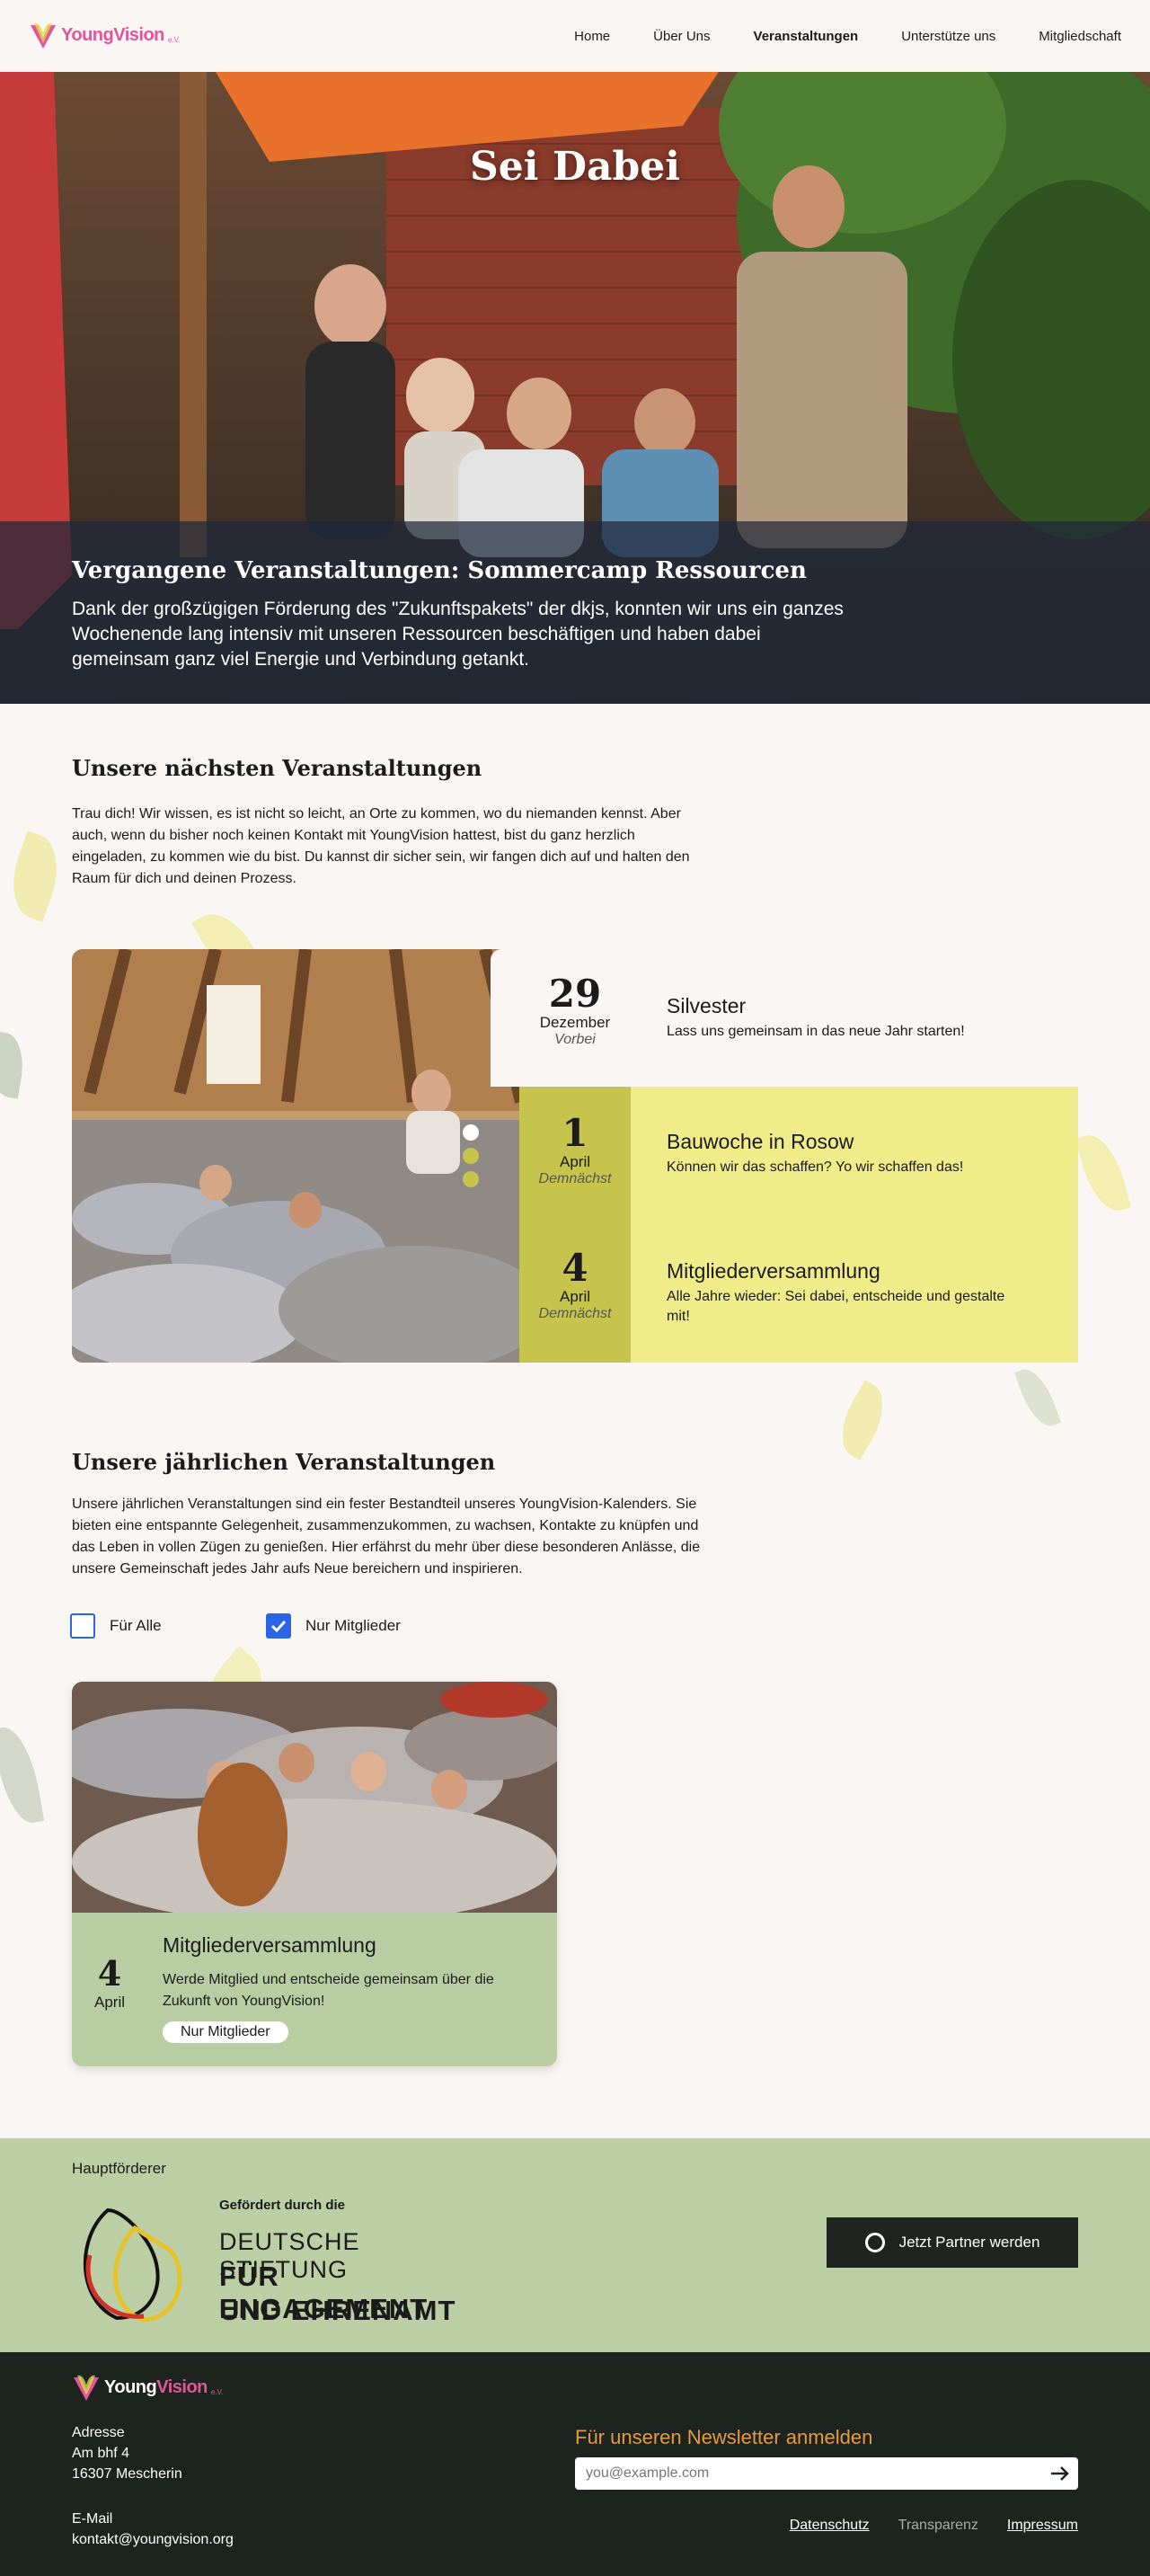 The height and width of the screenshot is (2576, 1150). I want to click on members-only-badge: Nur Mitglieder, so click(225, 2032).